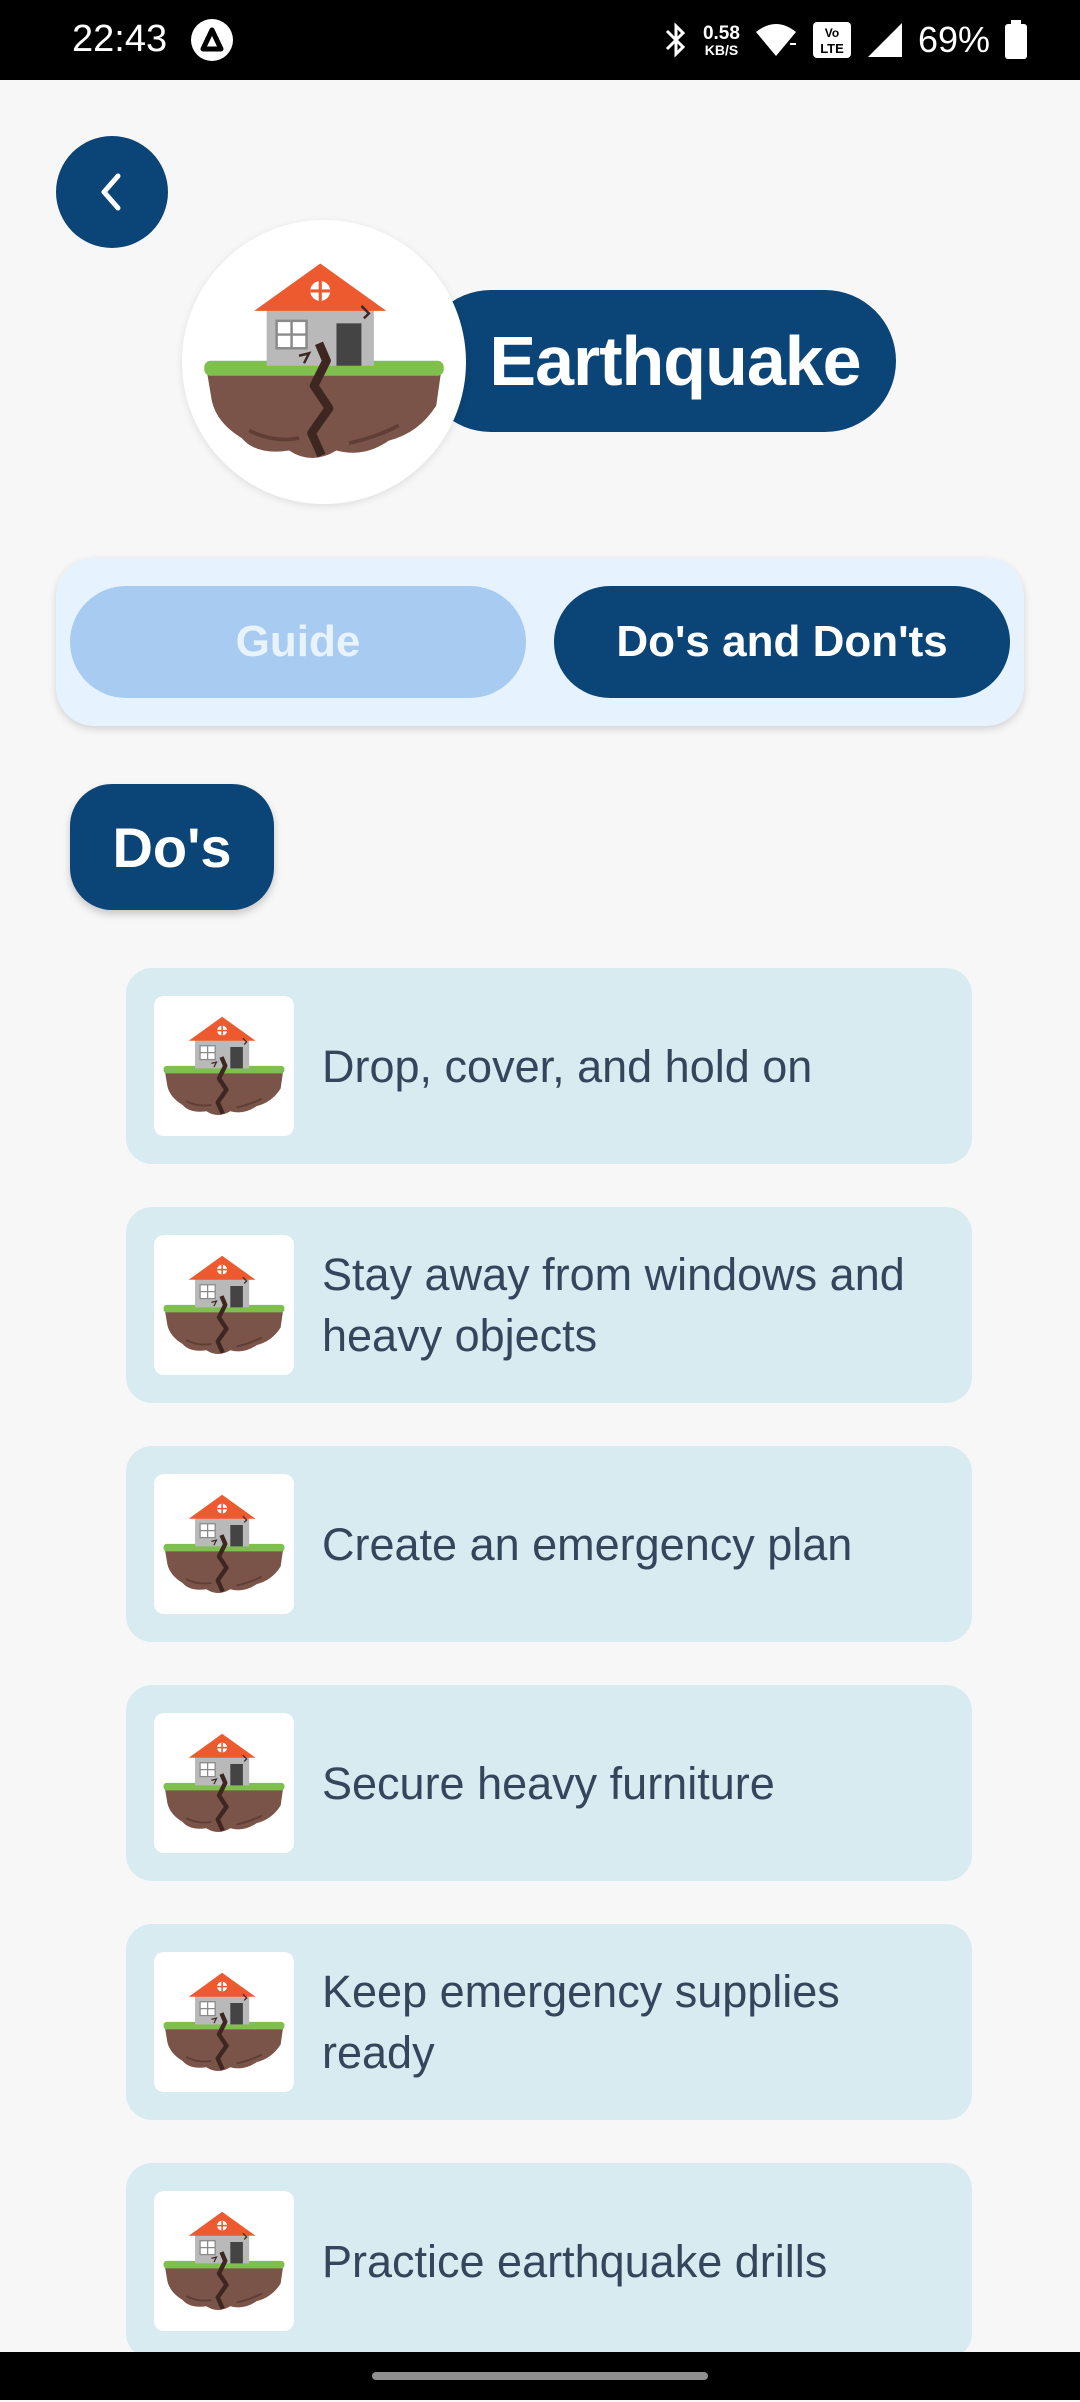 This screenshot has width=1080, height=2402. Describe the element at coordinates (587, 1544) in the screenshot. I see `item-text: Create an emergency plan` at that location.